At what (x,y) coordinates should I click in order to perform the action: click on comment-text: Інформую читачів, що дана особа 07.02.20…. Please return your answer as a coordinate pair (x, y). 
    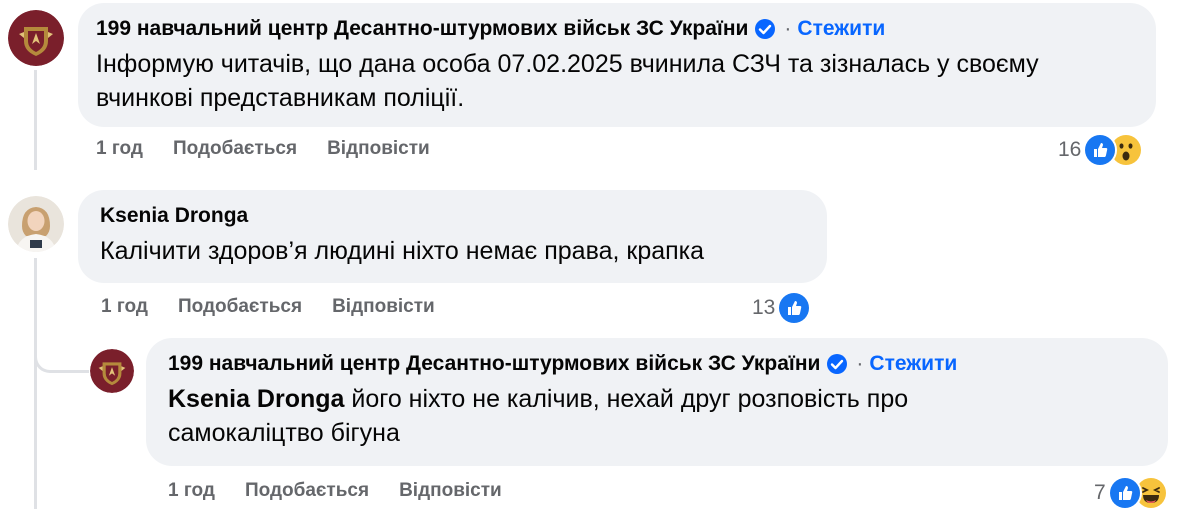
    Looking at the image, I should click on (567, 81).